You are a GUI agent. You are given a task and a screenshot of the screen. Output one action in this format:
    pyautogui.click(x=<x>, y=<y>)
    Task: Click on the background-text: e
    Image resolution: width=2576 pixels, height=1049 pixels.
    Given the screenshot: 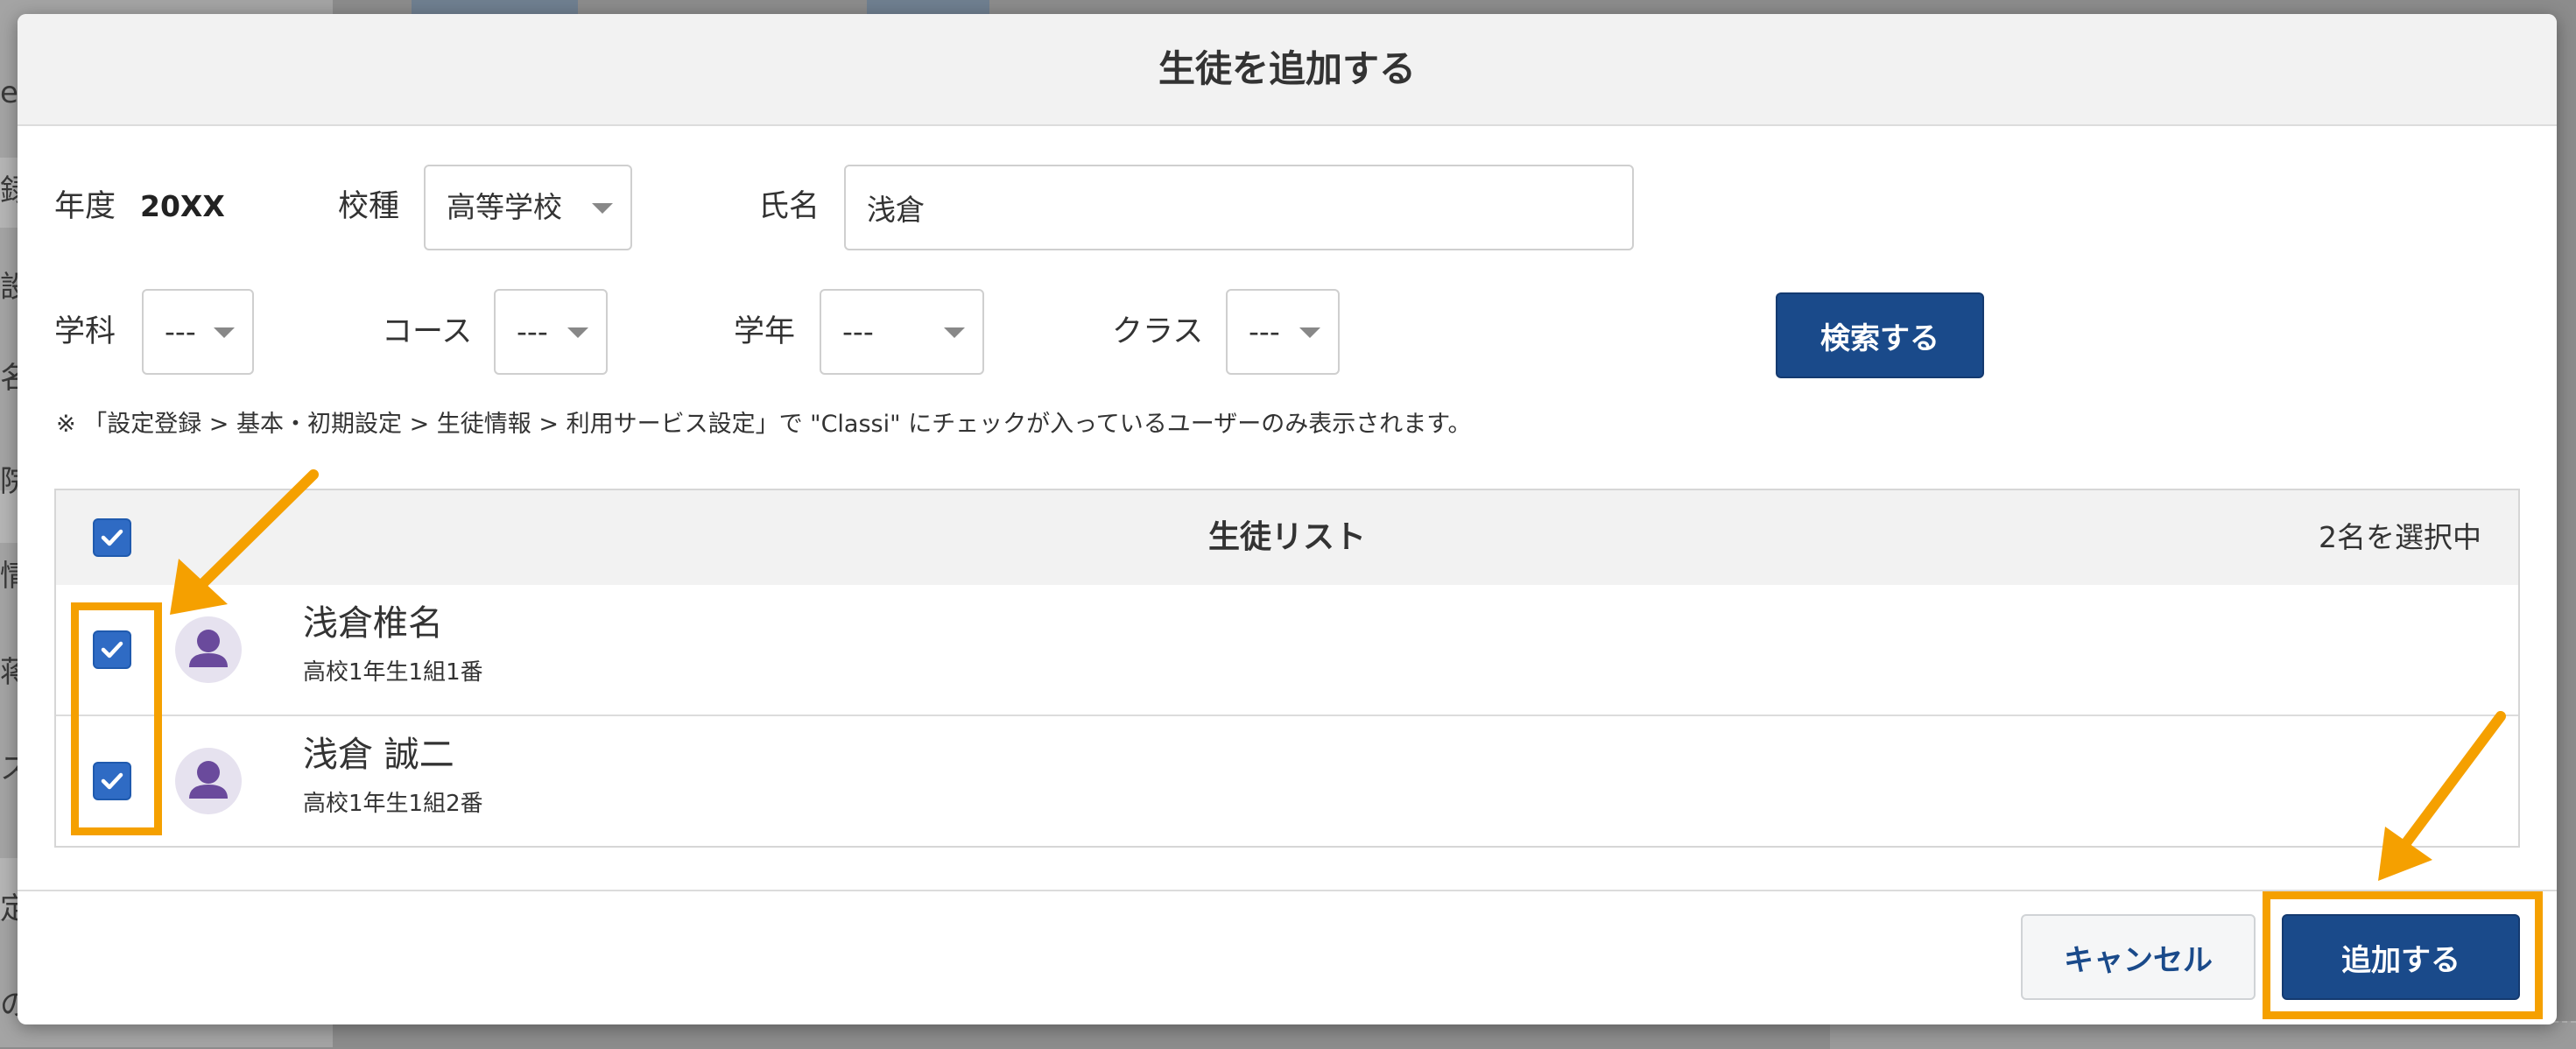 What is the action you would take?
    pyautogui.click(x=9, y=92)
    